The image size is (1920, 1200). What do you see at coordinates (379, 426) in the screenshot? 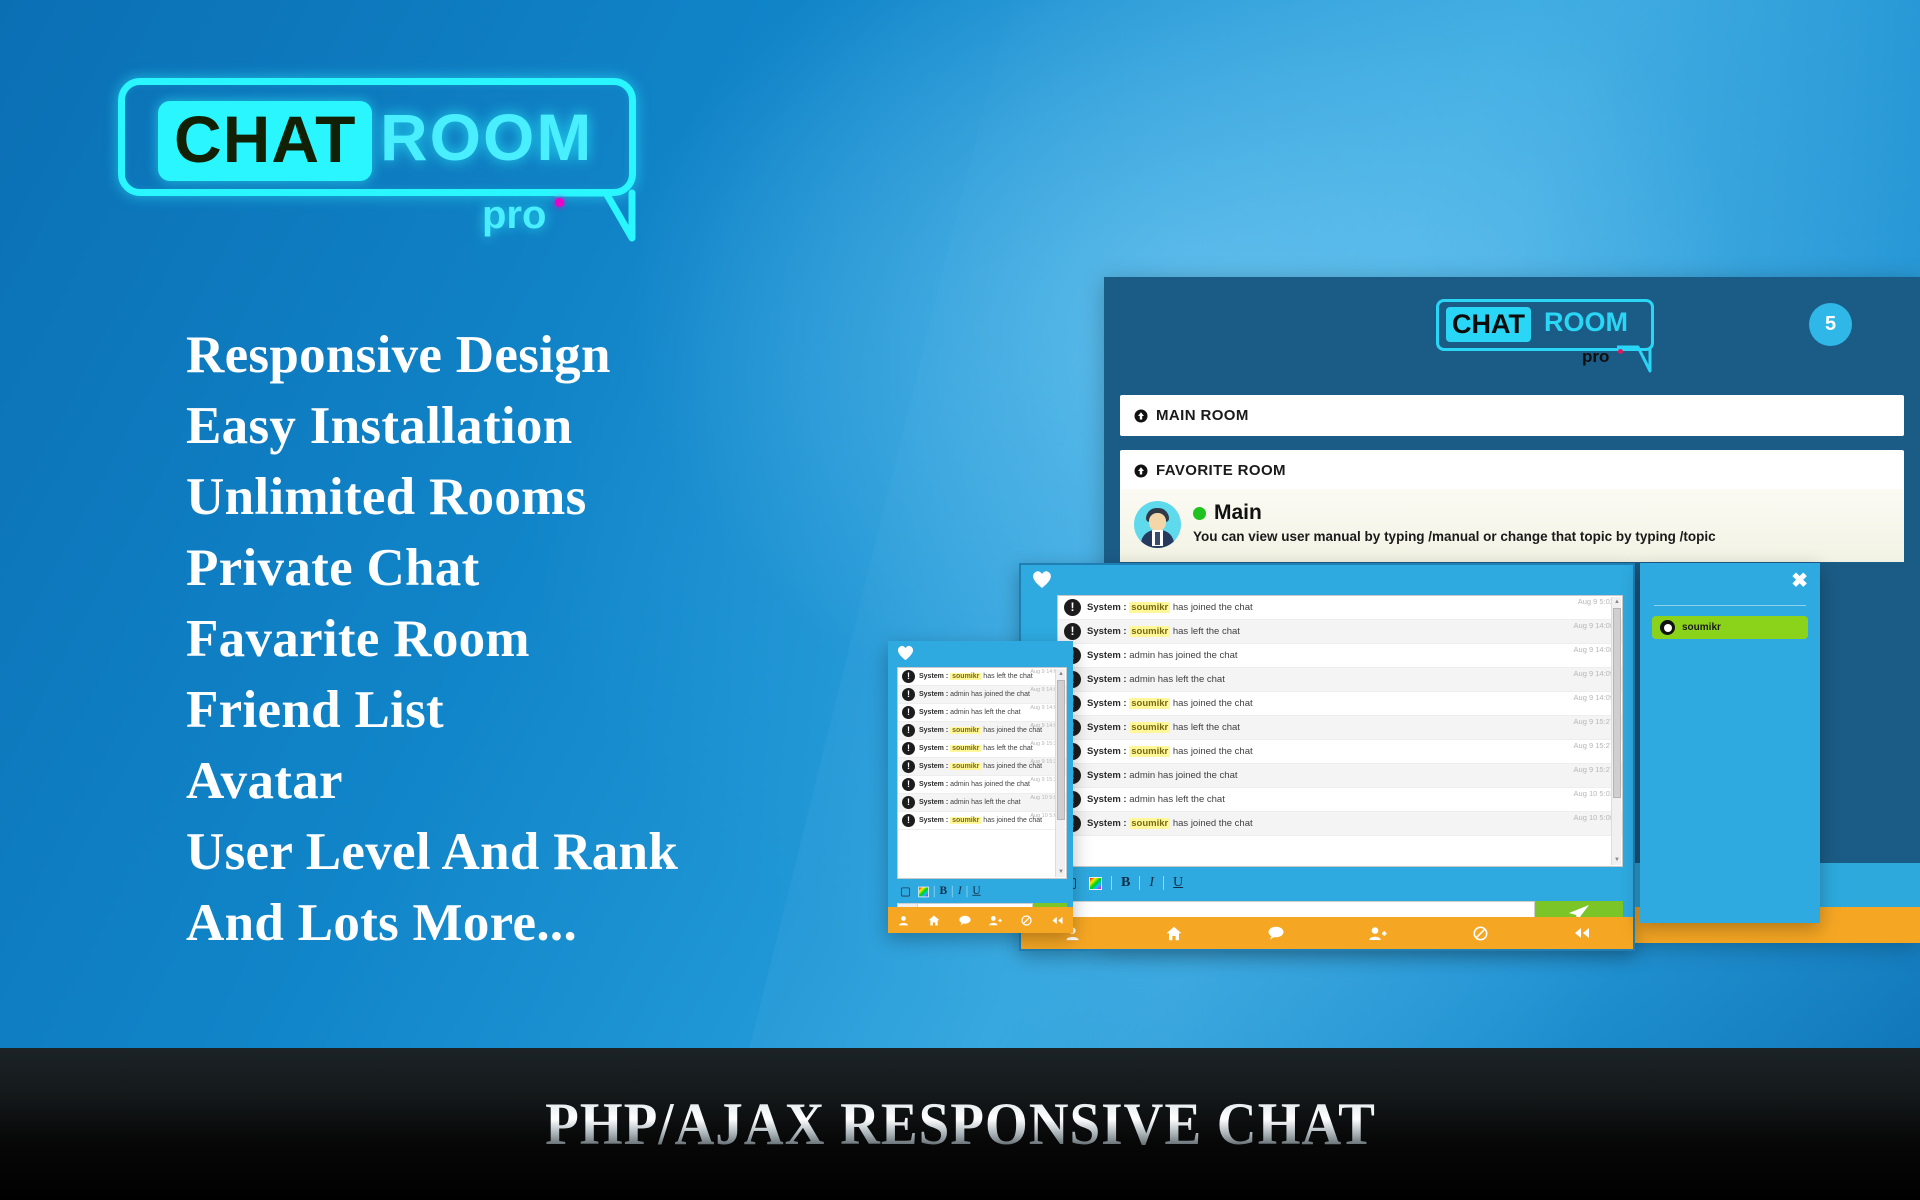
I see `feature-item: Easy Installation` at bounding box center [379, 426].